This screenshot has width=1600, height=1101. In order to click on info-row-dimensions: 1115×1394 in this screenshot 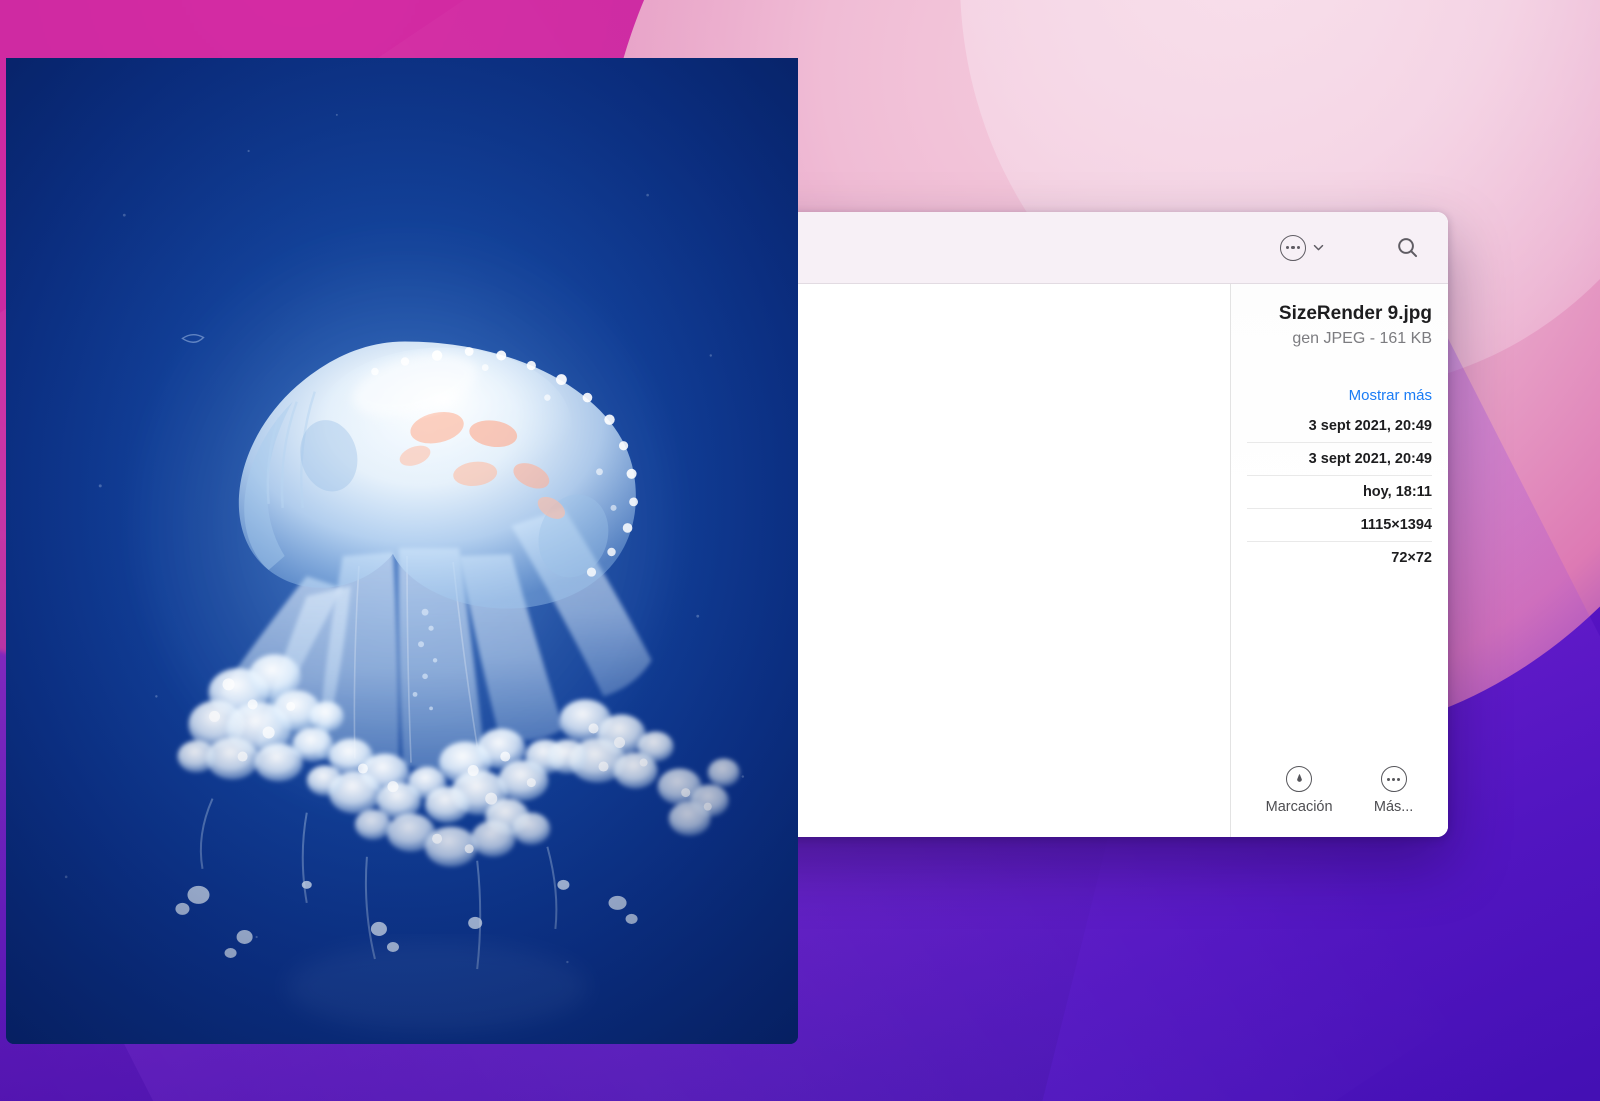, I will do `click(1339, 525)`.